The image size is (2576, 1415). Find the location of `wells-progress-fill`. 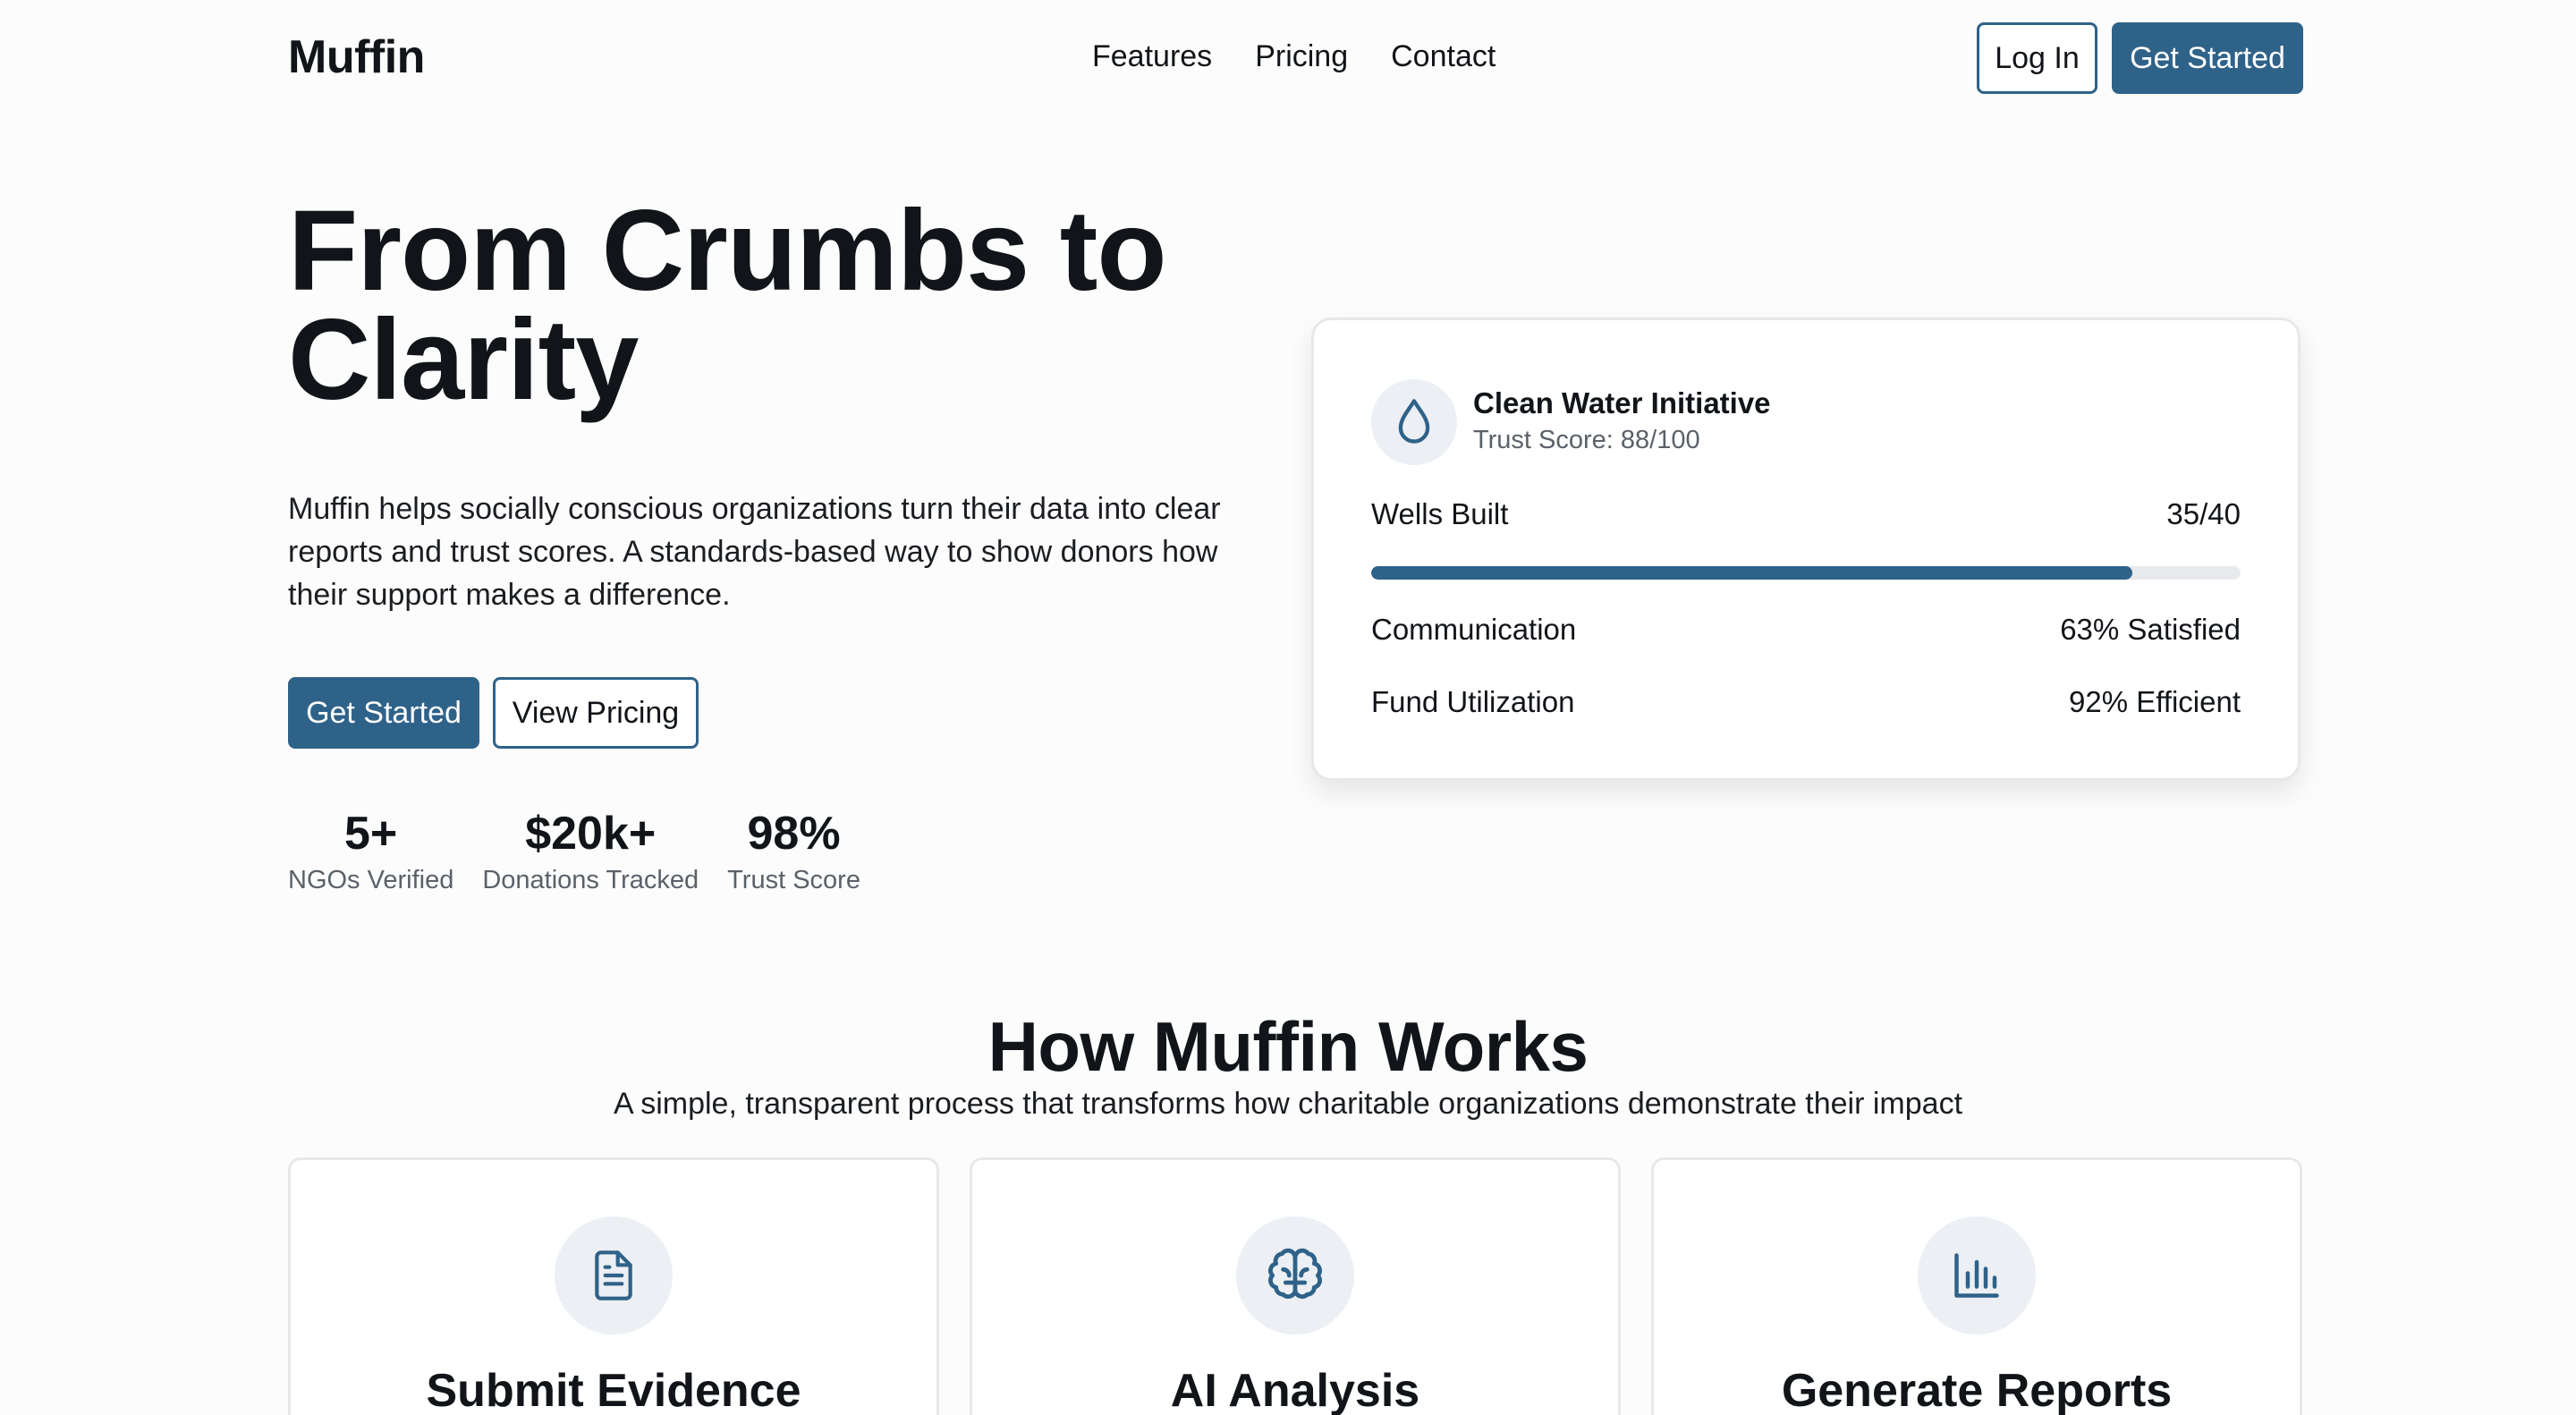

wells-progress-fill is located at coordinates (1751, 573).